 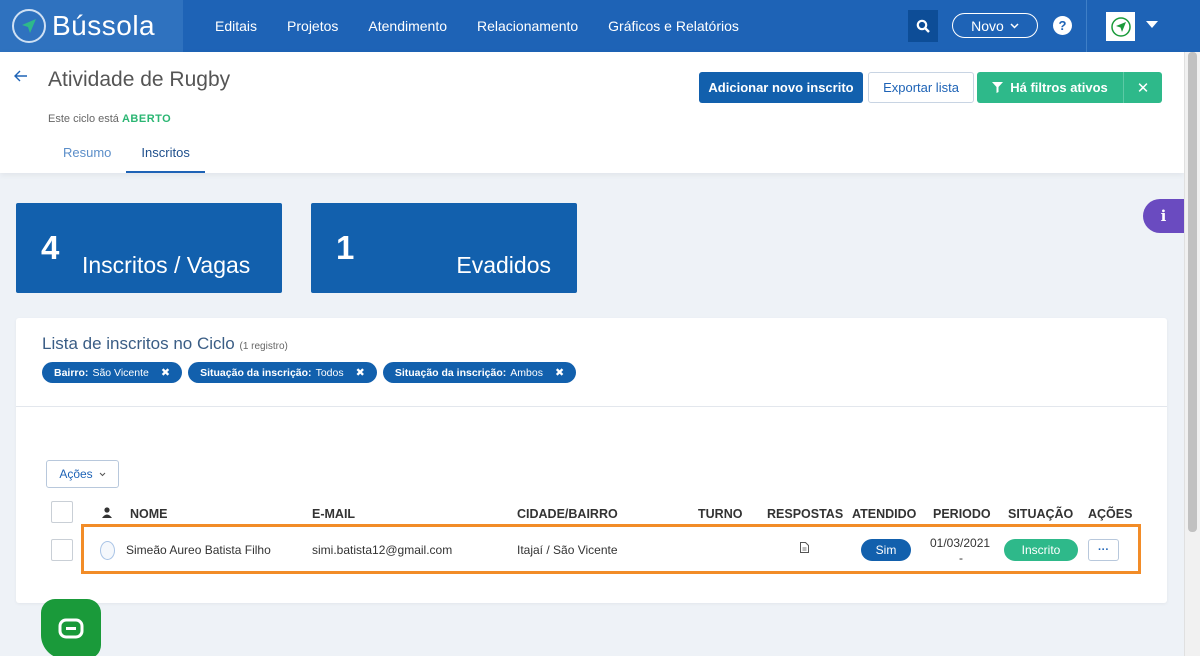 I want to click on row-email: simi.batista12@gmail.com, so click(x=382, y=550).